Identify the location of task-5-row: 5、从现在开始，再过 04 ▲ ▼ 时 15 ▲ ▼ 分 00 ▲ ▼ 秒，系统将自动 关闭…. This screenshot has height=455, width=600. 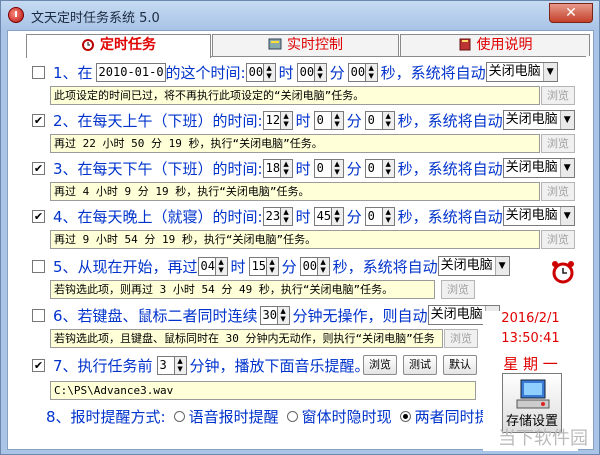
(271, 266).